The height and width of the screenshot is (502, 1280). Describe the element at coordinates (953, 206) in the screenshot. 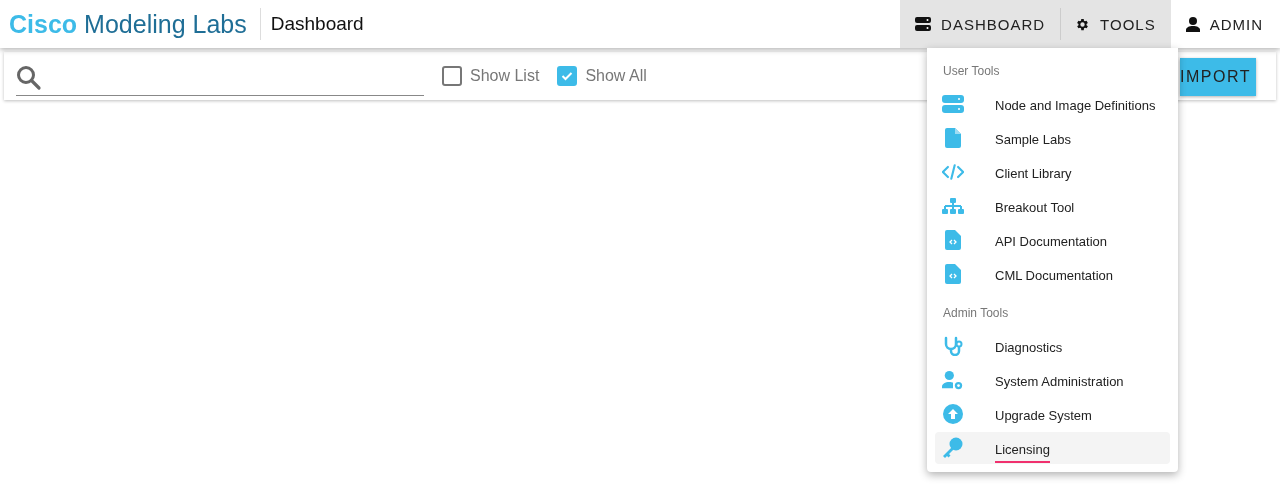

I see `hierarchy-icon` at that location.